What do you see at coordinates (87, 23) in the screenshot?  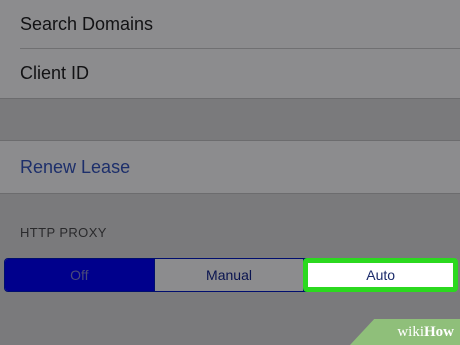 I see `search-domains-label: Search Domains` at bounding box center [87, 23].